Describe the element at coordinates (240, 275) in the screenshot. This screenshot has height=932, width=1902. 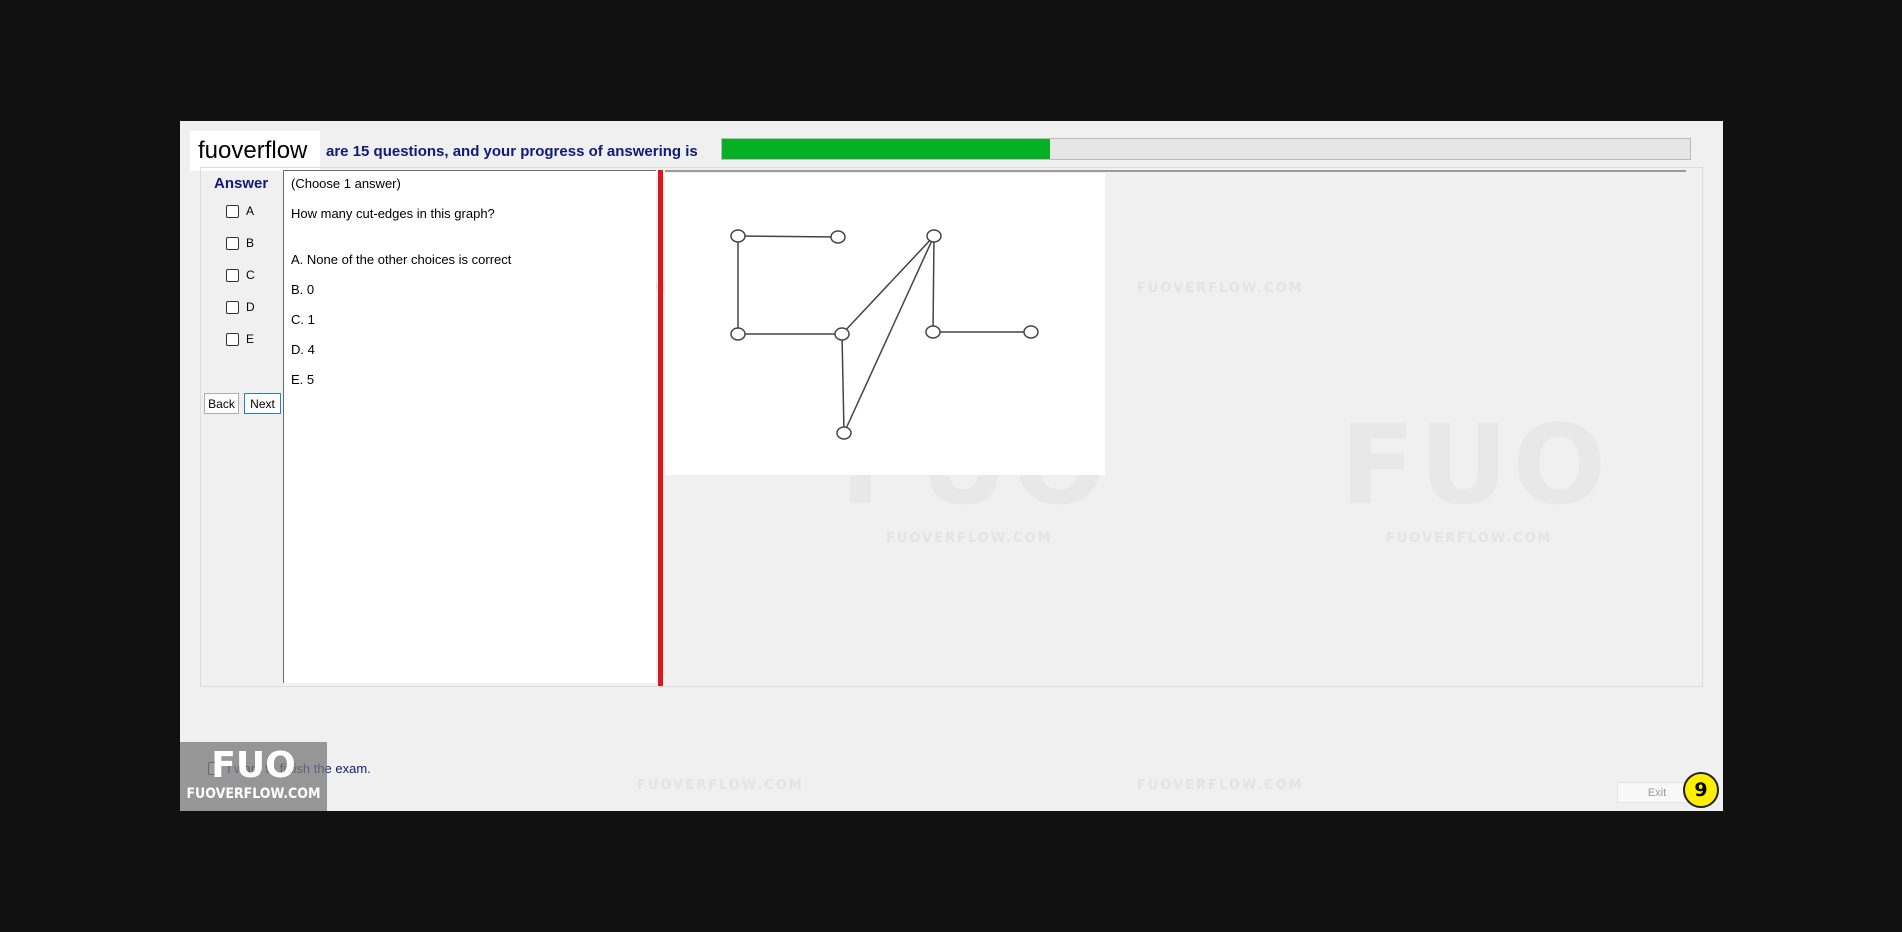
I see `answer-option-c: C` at that location.